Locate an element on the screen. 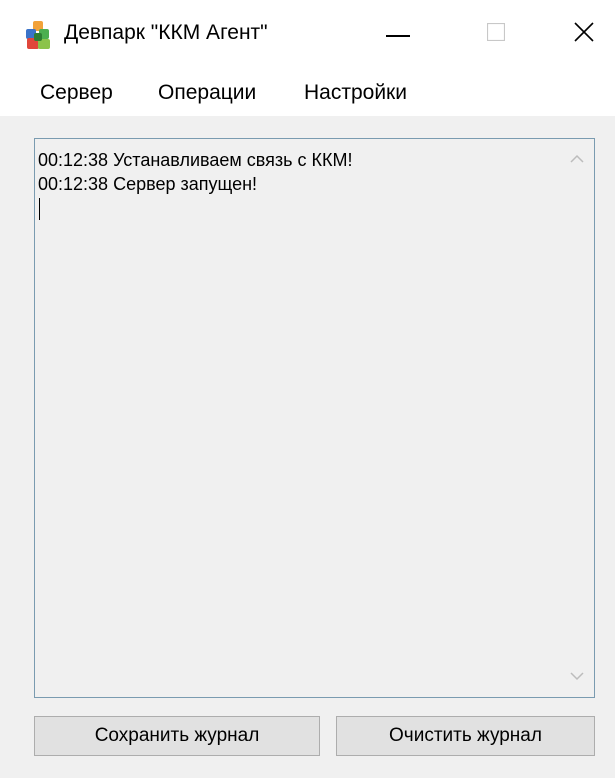 Image resolution: width=615 pixels, height=778 pixels. maximize-button is located at coordinates (496, 34).